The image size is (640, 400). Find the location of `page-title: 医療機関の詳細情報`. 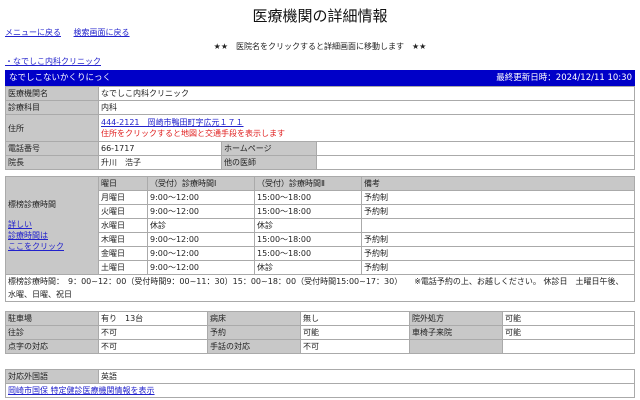

page-title: 医療機関の詳細情報 is located at coordinates (320, 16).